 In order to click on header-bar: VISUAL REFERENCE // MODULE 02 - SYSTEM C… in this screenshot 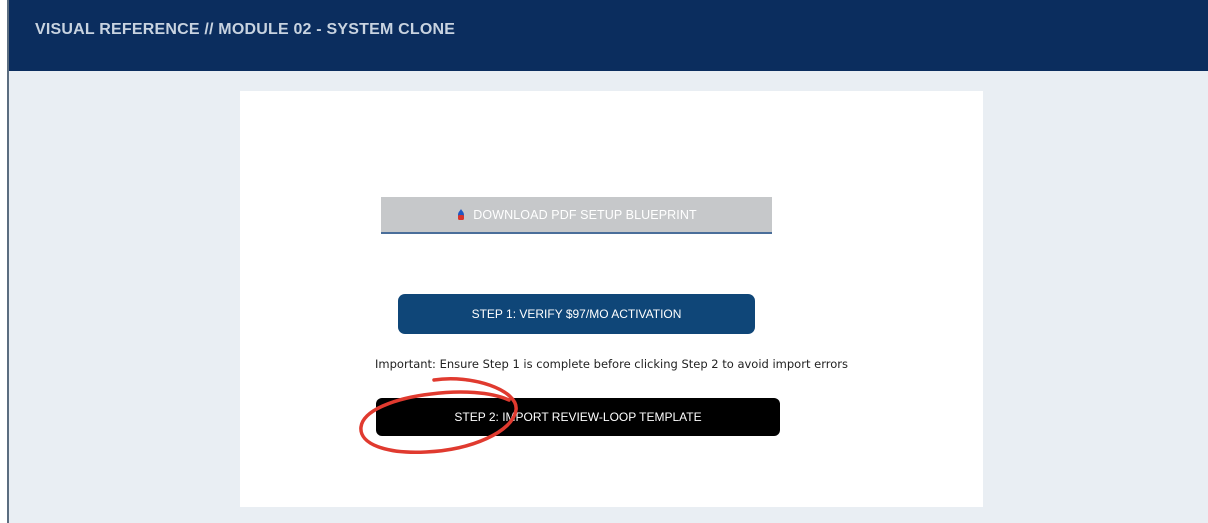, I will do `click(608, 35)`.